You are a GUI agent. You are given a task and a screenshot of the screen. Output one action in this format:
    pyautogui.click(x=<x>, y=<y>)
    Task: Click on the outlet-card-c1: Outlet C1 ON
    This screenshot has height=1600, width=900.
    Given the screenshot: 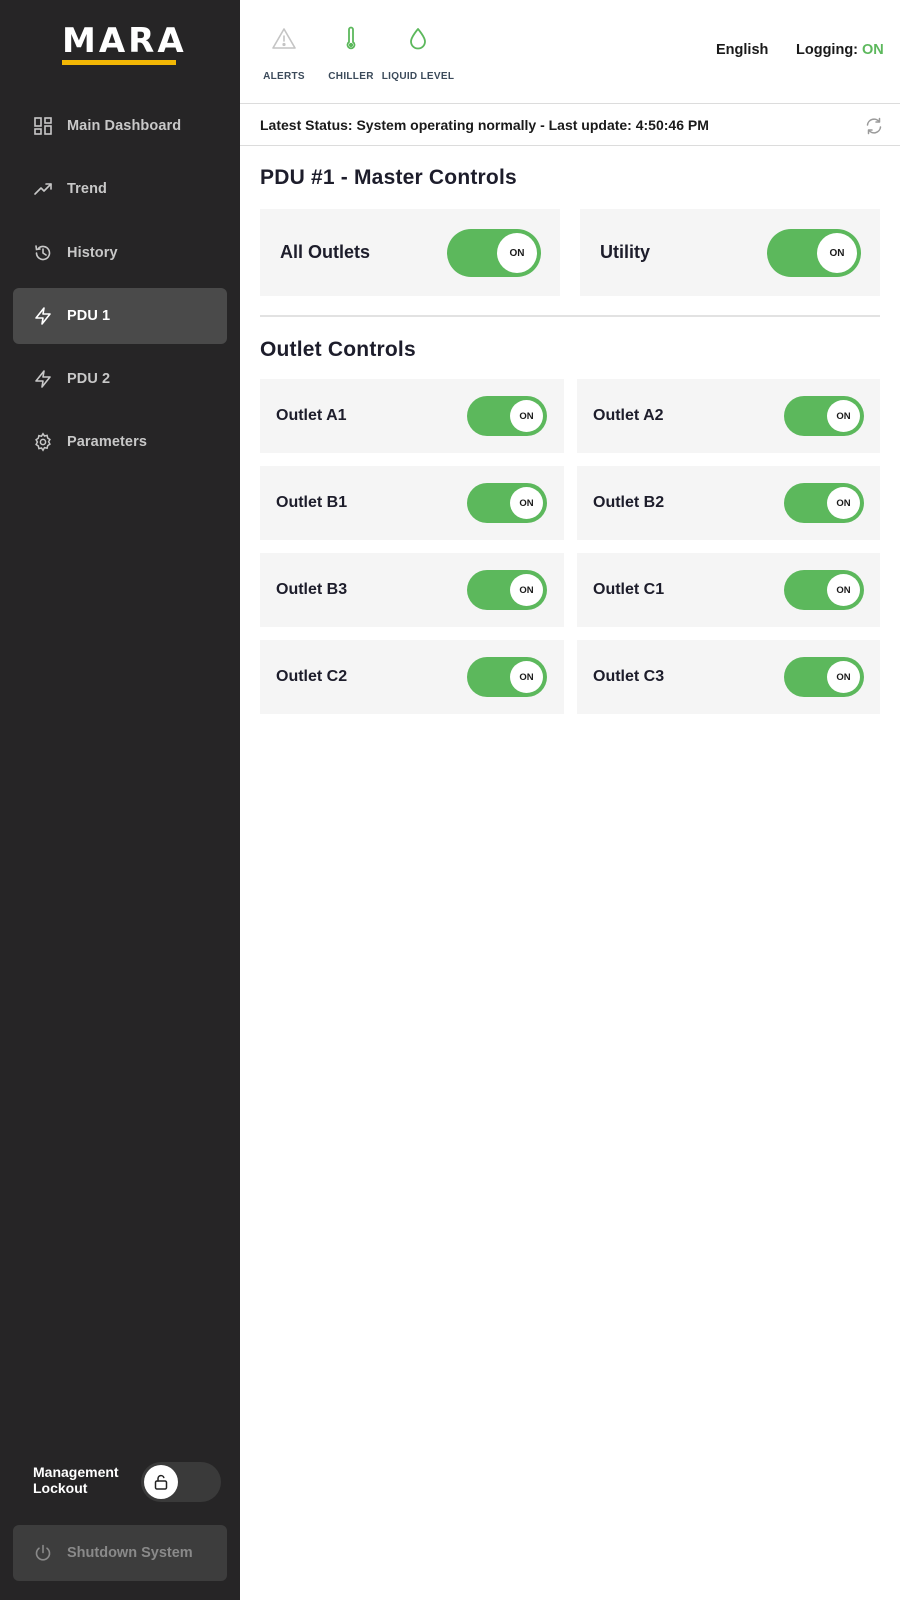 What is the action you would take?
    pyautogui.click(x=728, y=590)
    